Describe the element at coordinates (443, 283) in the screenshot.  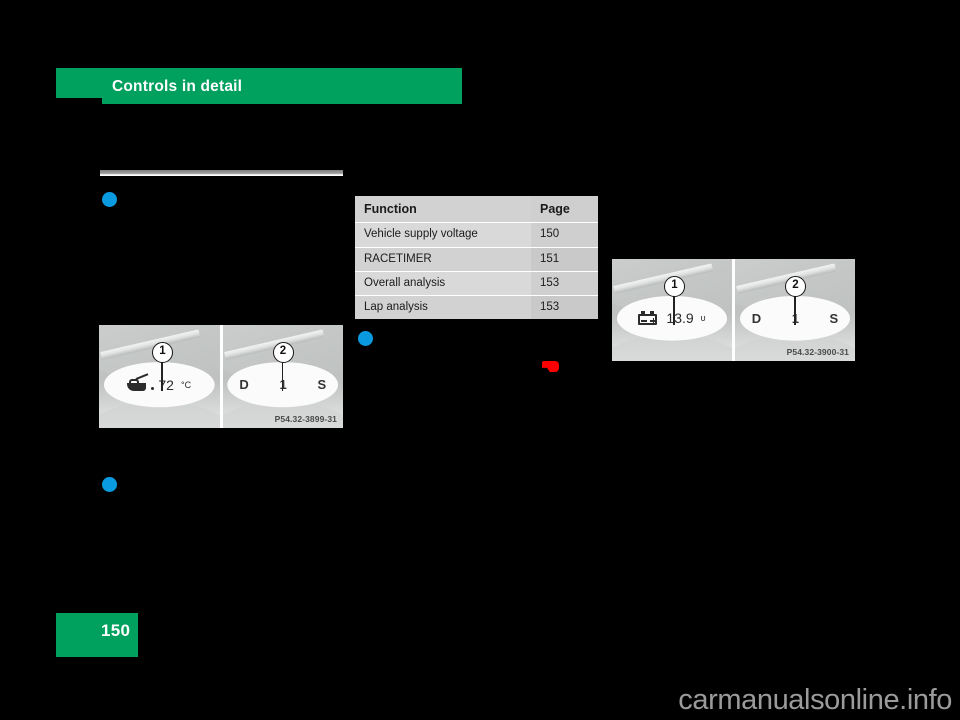
I see `cell-function: Overall analysis` at that location.